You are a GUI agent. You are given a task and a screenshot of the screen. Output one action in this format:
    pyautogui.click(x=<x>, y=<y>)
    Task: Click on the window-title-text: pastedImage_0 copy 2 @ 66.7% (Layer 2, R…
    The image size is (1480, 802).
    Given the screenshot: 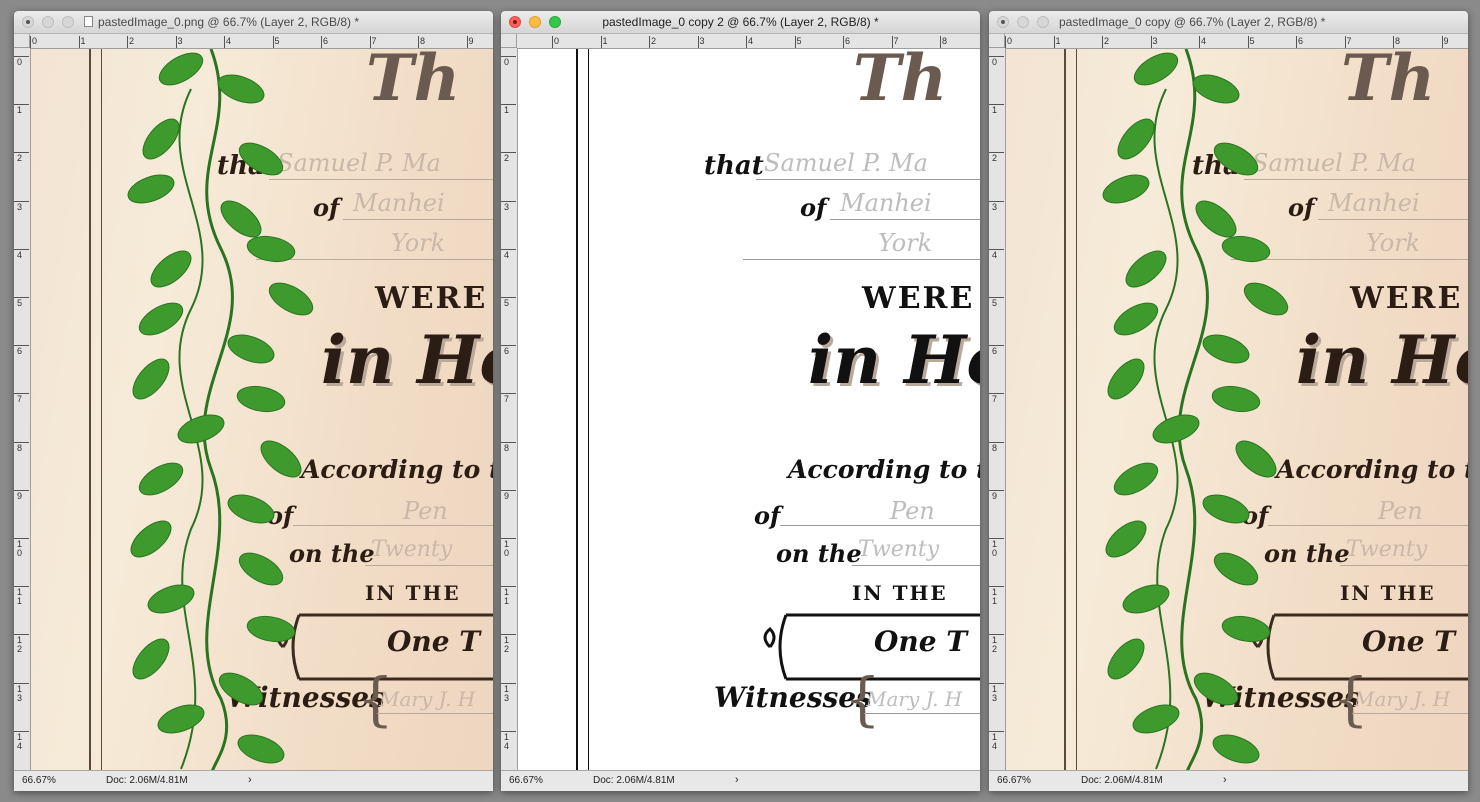 What is the action you would take?
    pyautogui.click(x=740, y=22)
    